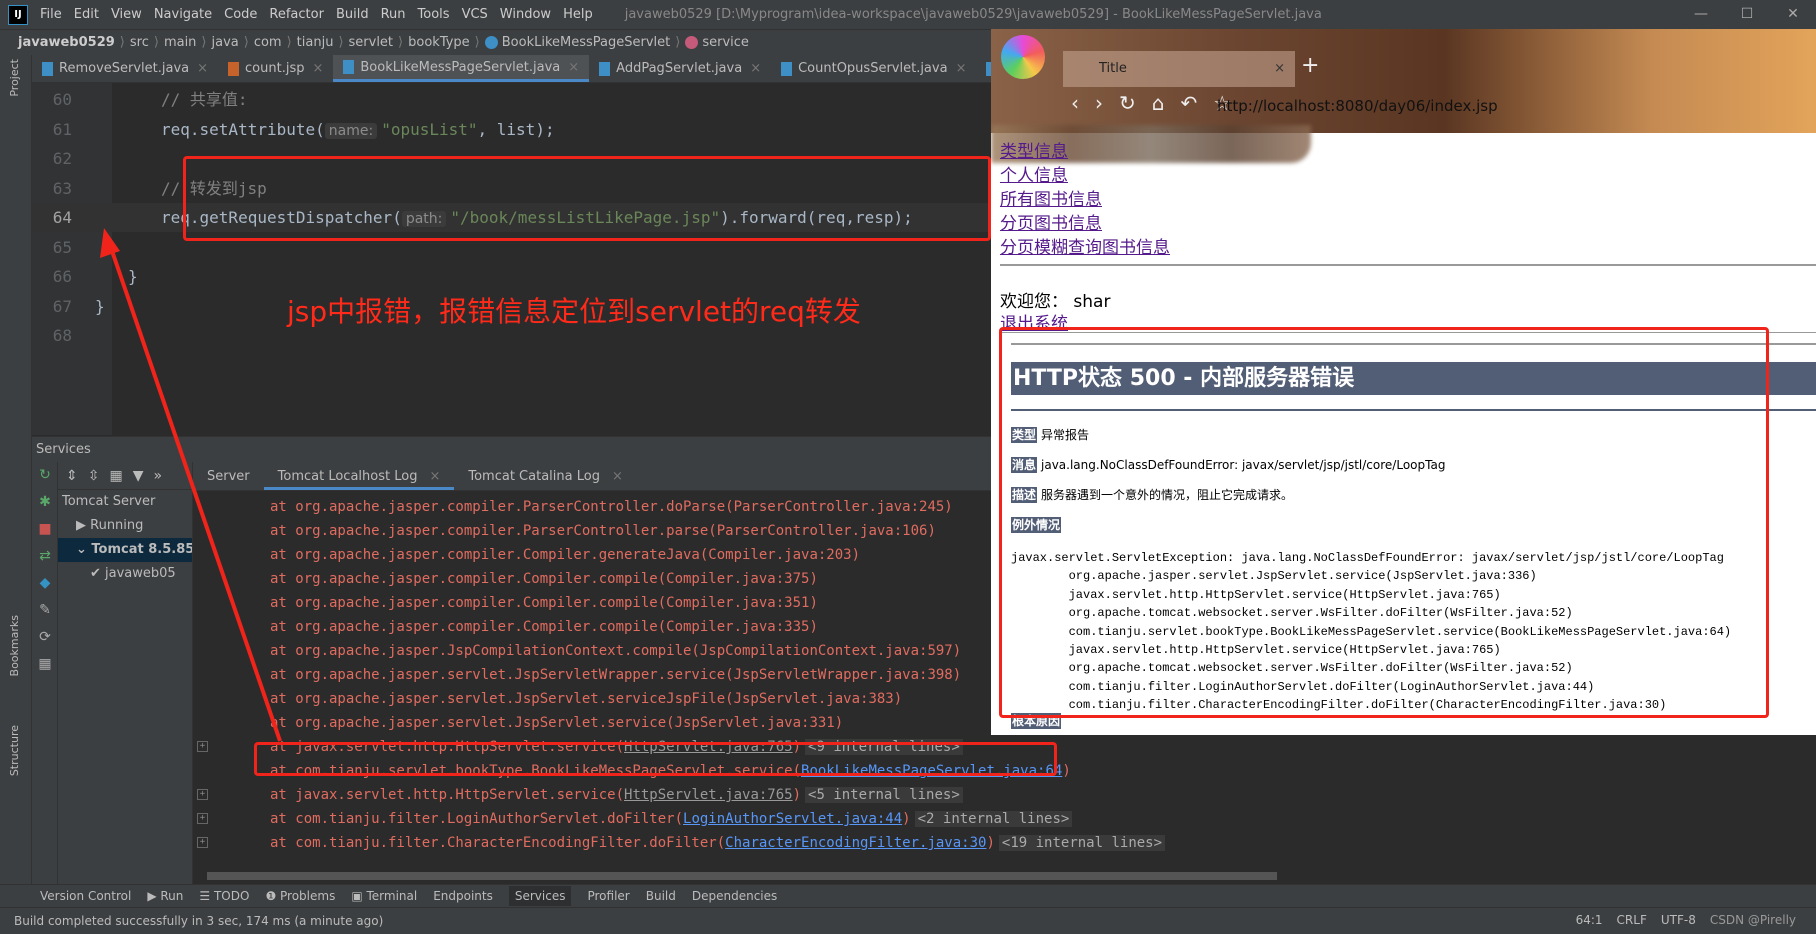 The image size is (1816, 934). I want to click on annotation-text: jsp中报错，报错信息定位到servlet的req转发, so click(574, 311).